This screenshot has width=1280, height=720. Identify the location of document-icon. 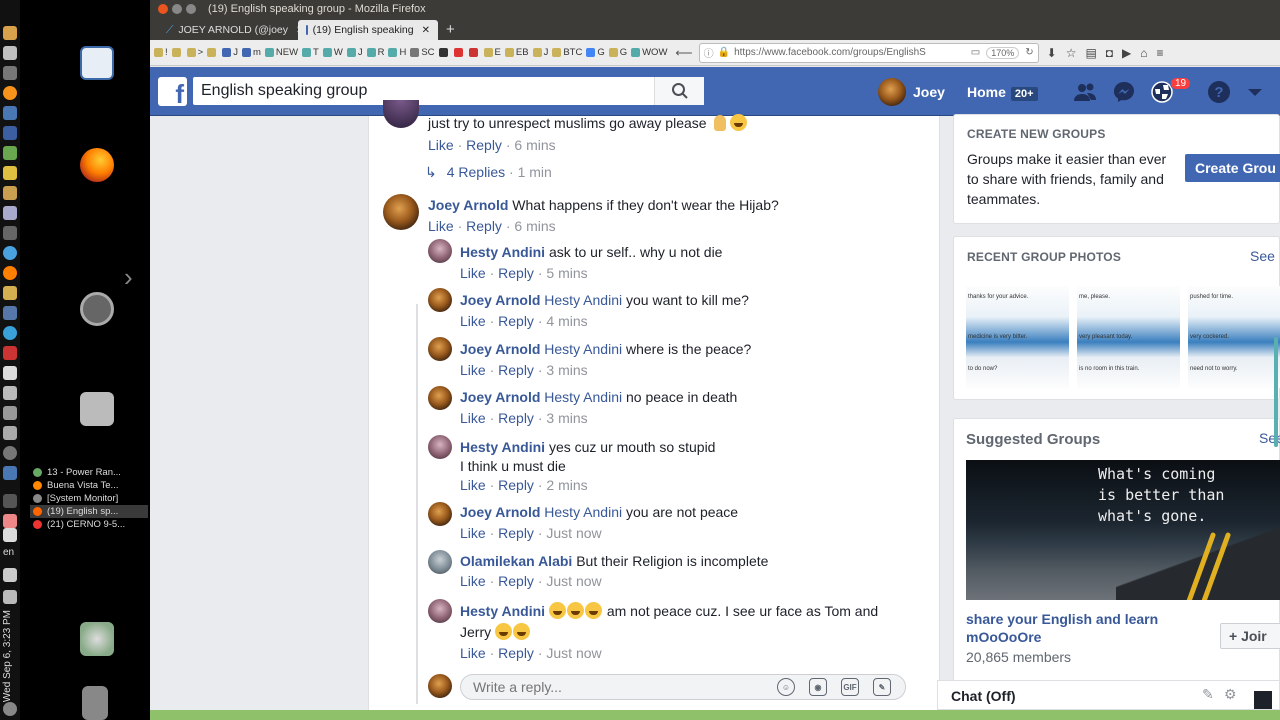
(97, 63).